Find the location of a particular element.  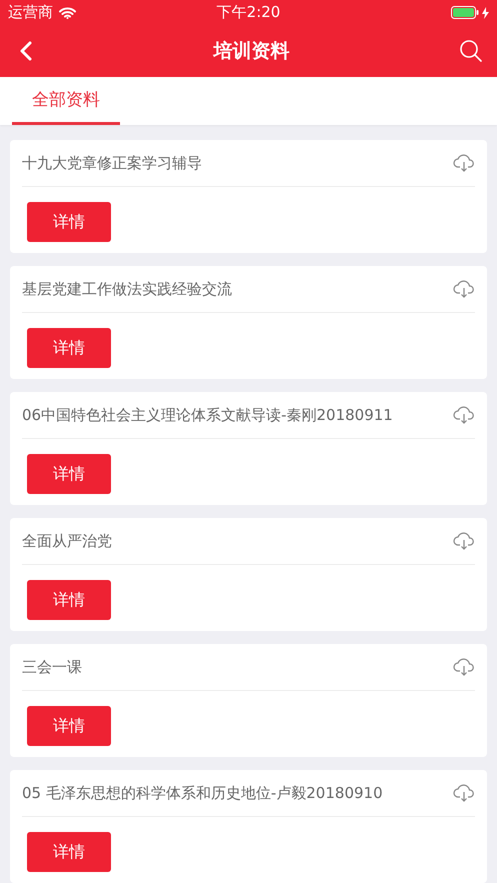

document-title: 06中国特色社会主义理论体系文献导读-秦刚20180911 is located at coordinates (207, 415).